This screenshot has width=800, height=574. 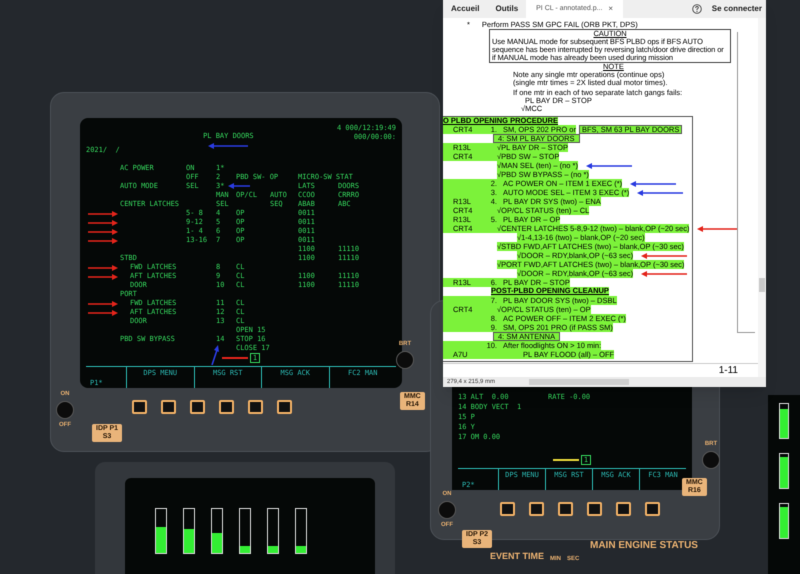 What do you see at coordinates (644, 546) in the screenshot?
I see `panel-title: MAIN ENGINE STATUS` at bounding box center [644, 546].